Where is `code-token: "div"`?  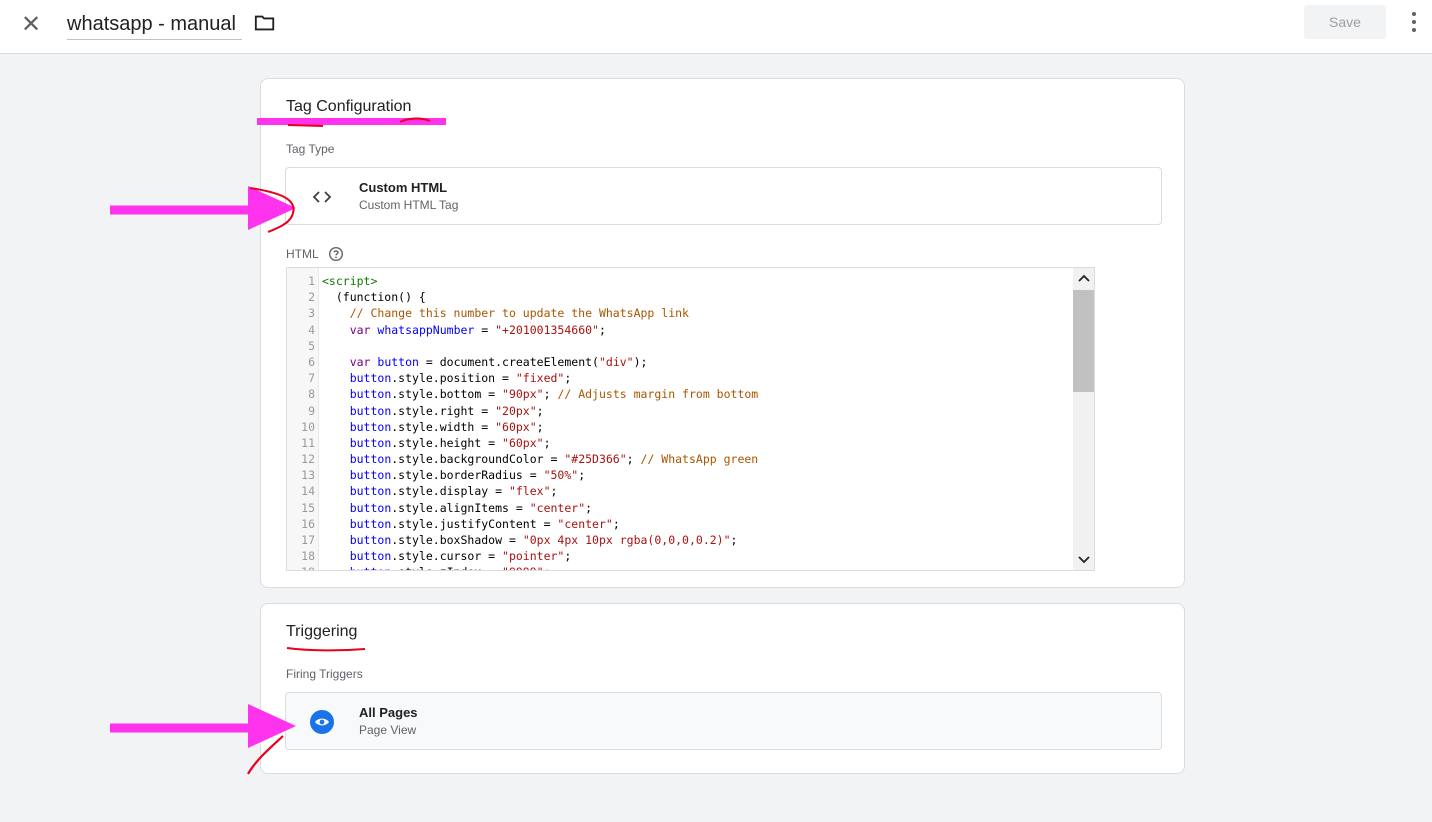 code-token: "div" is located at coordinates (616, 361).